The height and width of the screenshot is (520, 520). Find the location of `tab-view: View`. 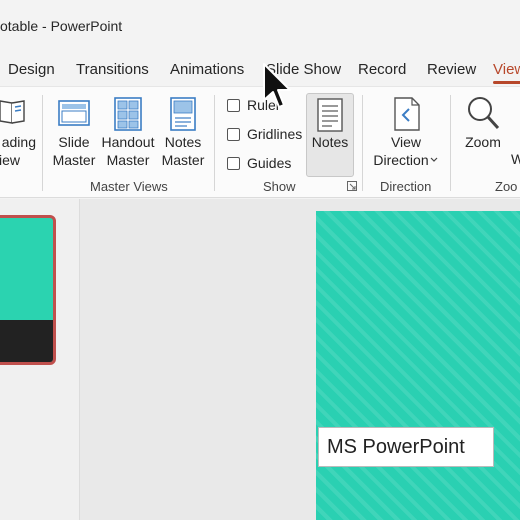

tab-view: View is located at coordinates (506, 72).